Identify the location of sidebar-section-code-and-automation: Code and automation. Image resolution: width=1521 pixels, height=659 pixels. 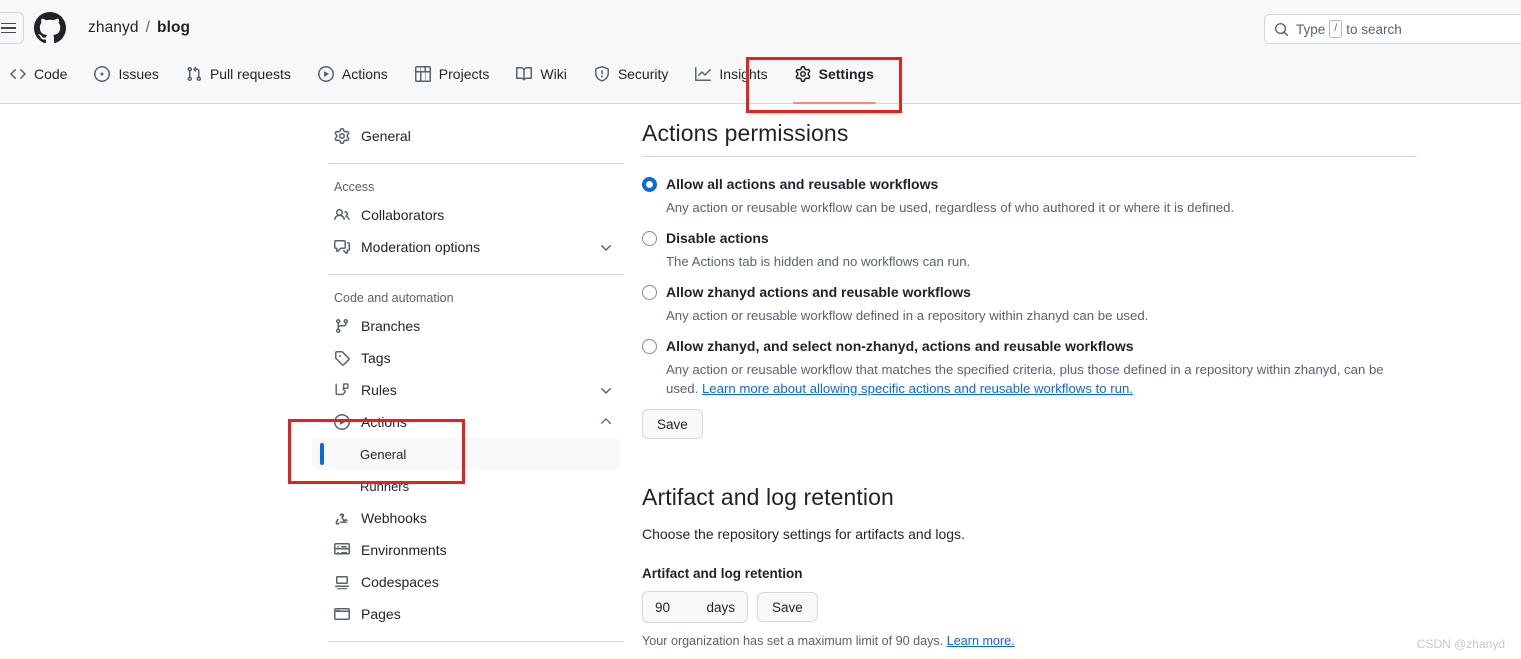
(394, 298).